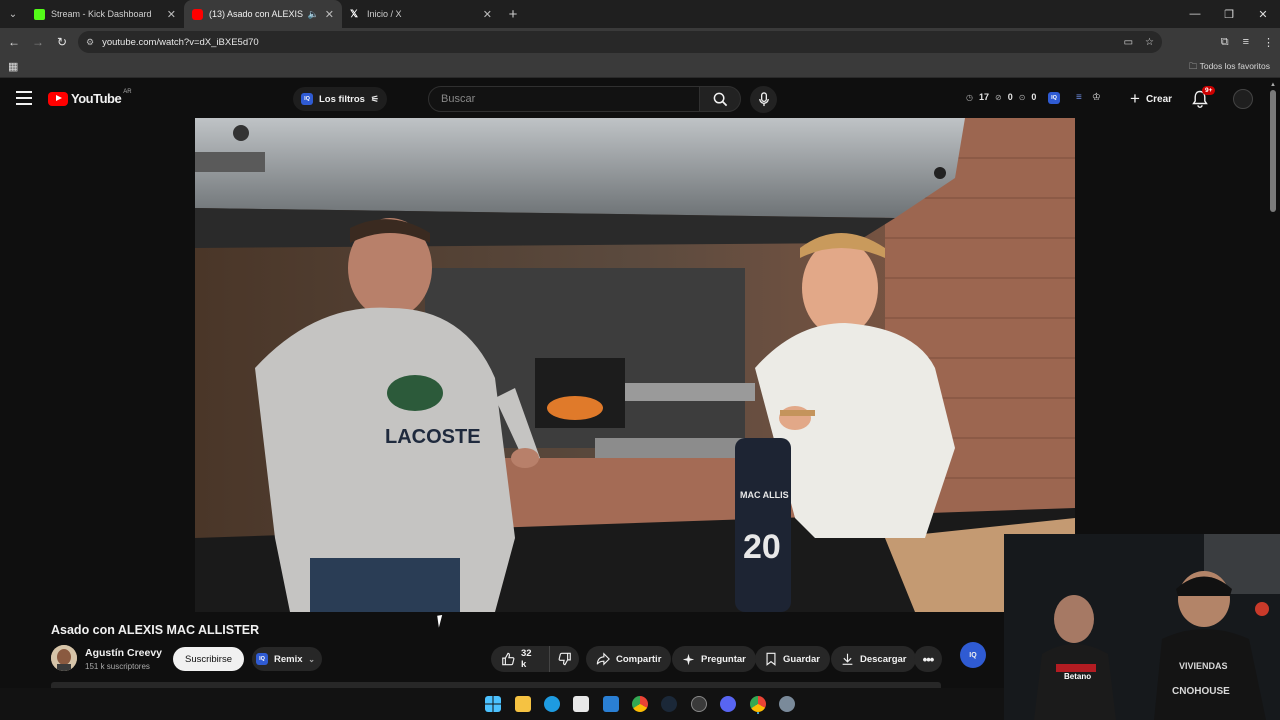 The image size is (1280, 720). Describe the element at coordinates (883, 659) in the screenshot. I see `download-label: Descargar` at that location.